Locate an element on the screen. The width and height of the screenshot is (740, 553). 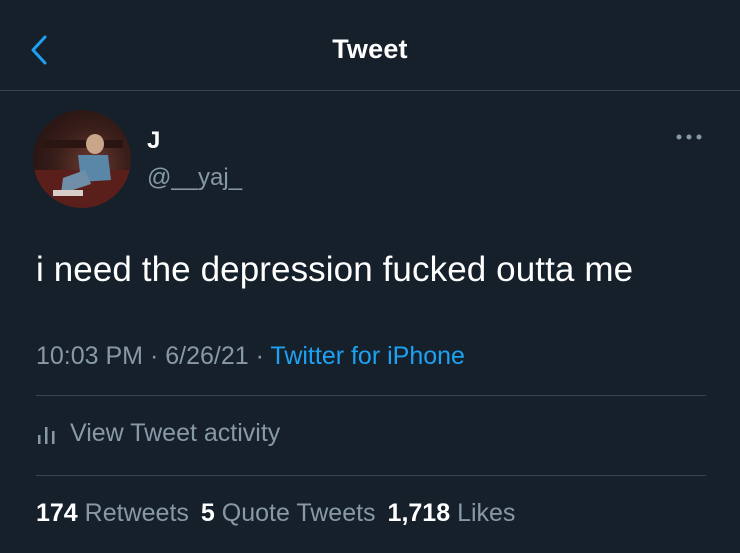
tweet-time: 10:03 PM is located at coordinates (90, 356).